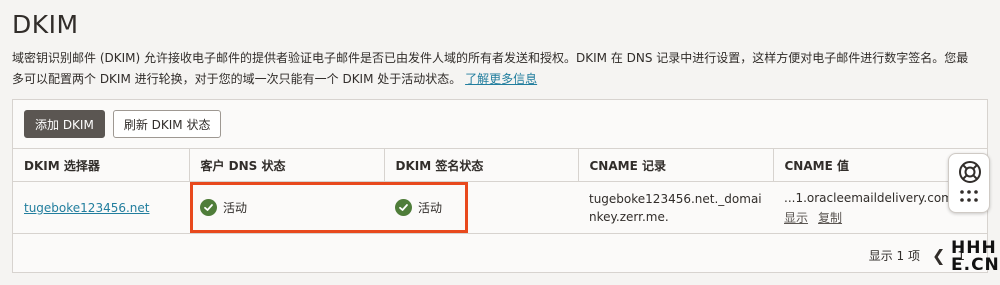 Image resolution: width=1000 pixels, height=285 pixels. Describe the element at coordinates (796, 217) in the screenshot. I see `show-link: 显示` at that location.